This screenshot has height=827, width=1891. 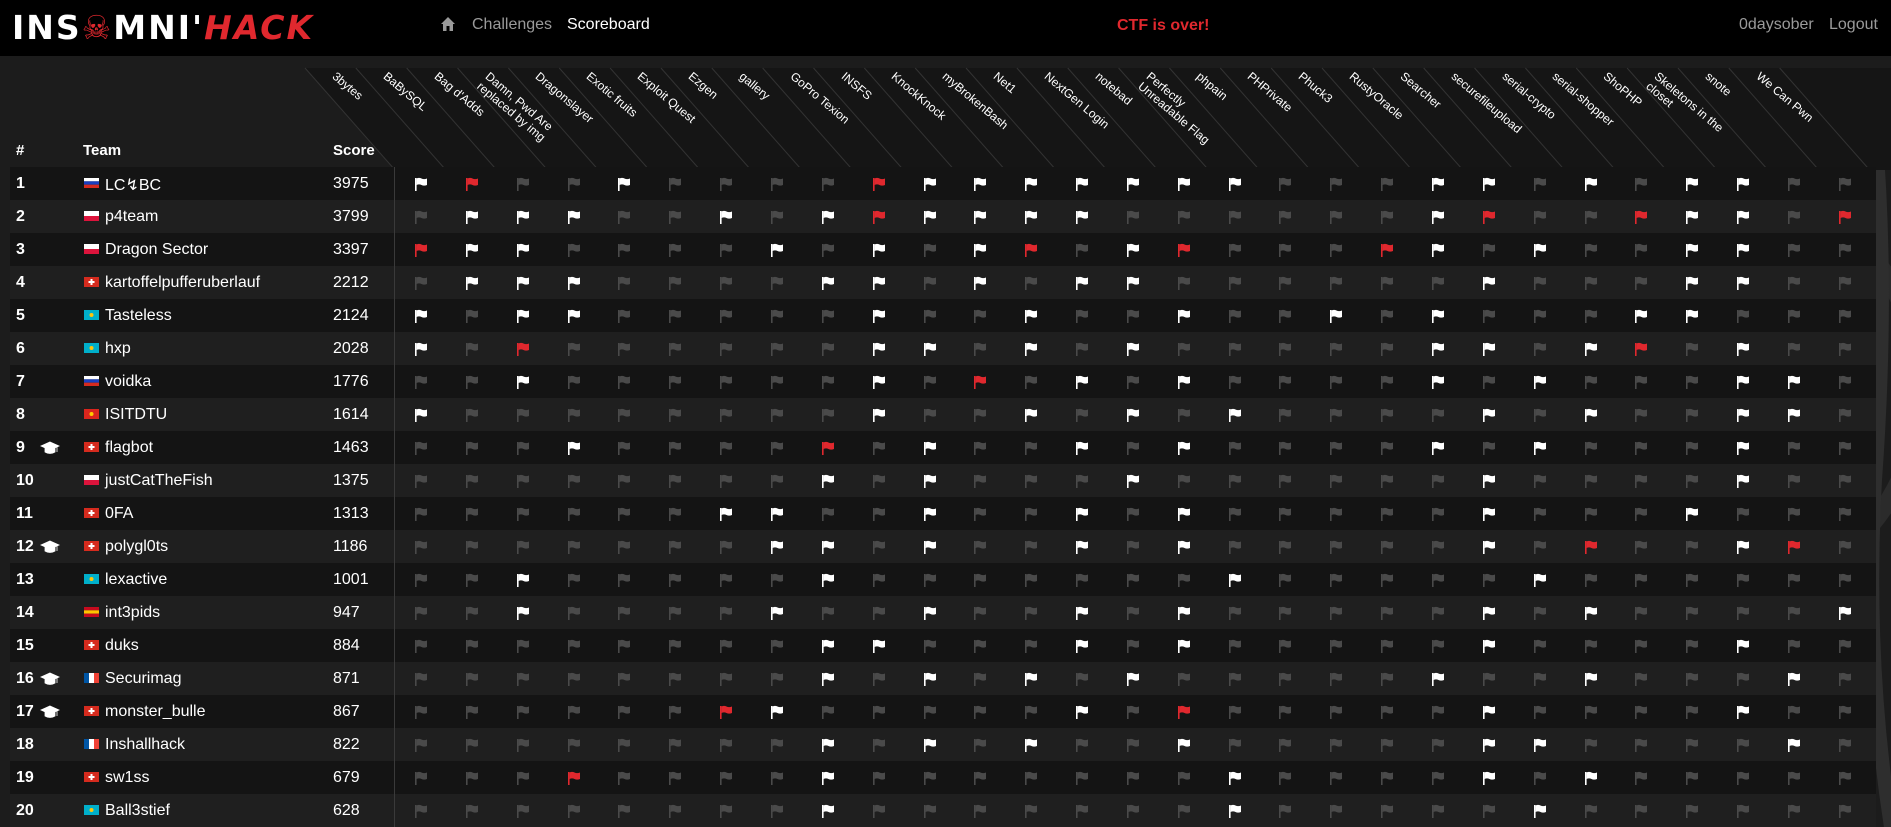 What do you see at coordinates (136, 580) in the screenshot?
I see `team-name-link: lexactive` at bounding box center [136, 580].